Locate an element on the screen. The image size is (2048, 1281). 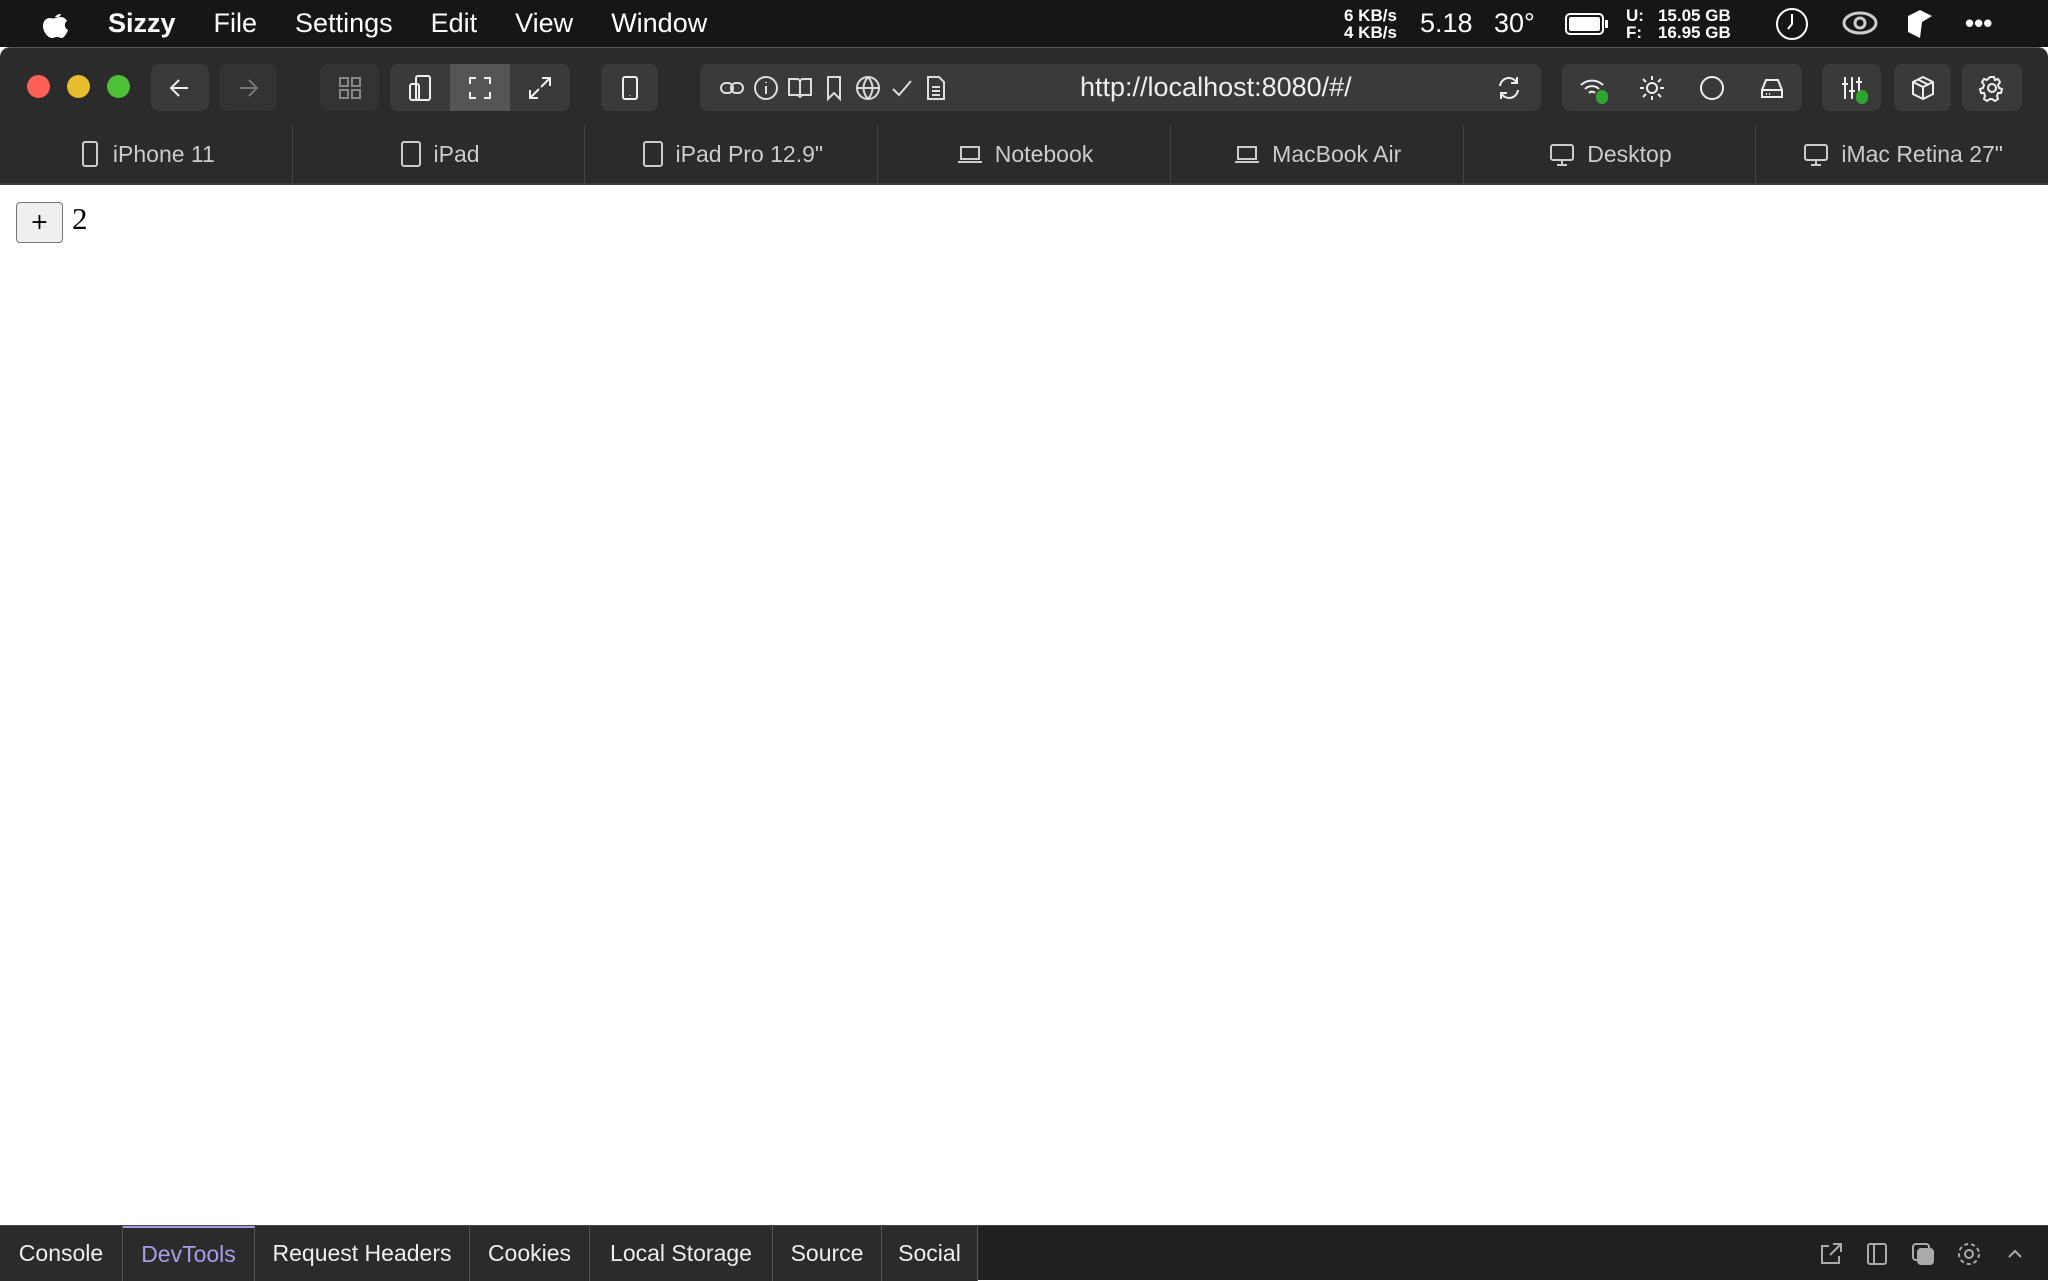
tab-source: Source is located at coordinates (827, 1253).